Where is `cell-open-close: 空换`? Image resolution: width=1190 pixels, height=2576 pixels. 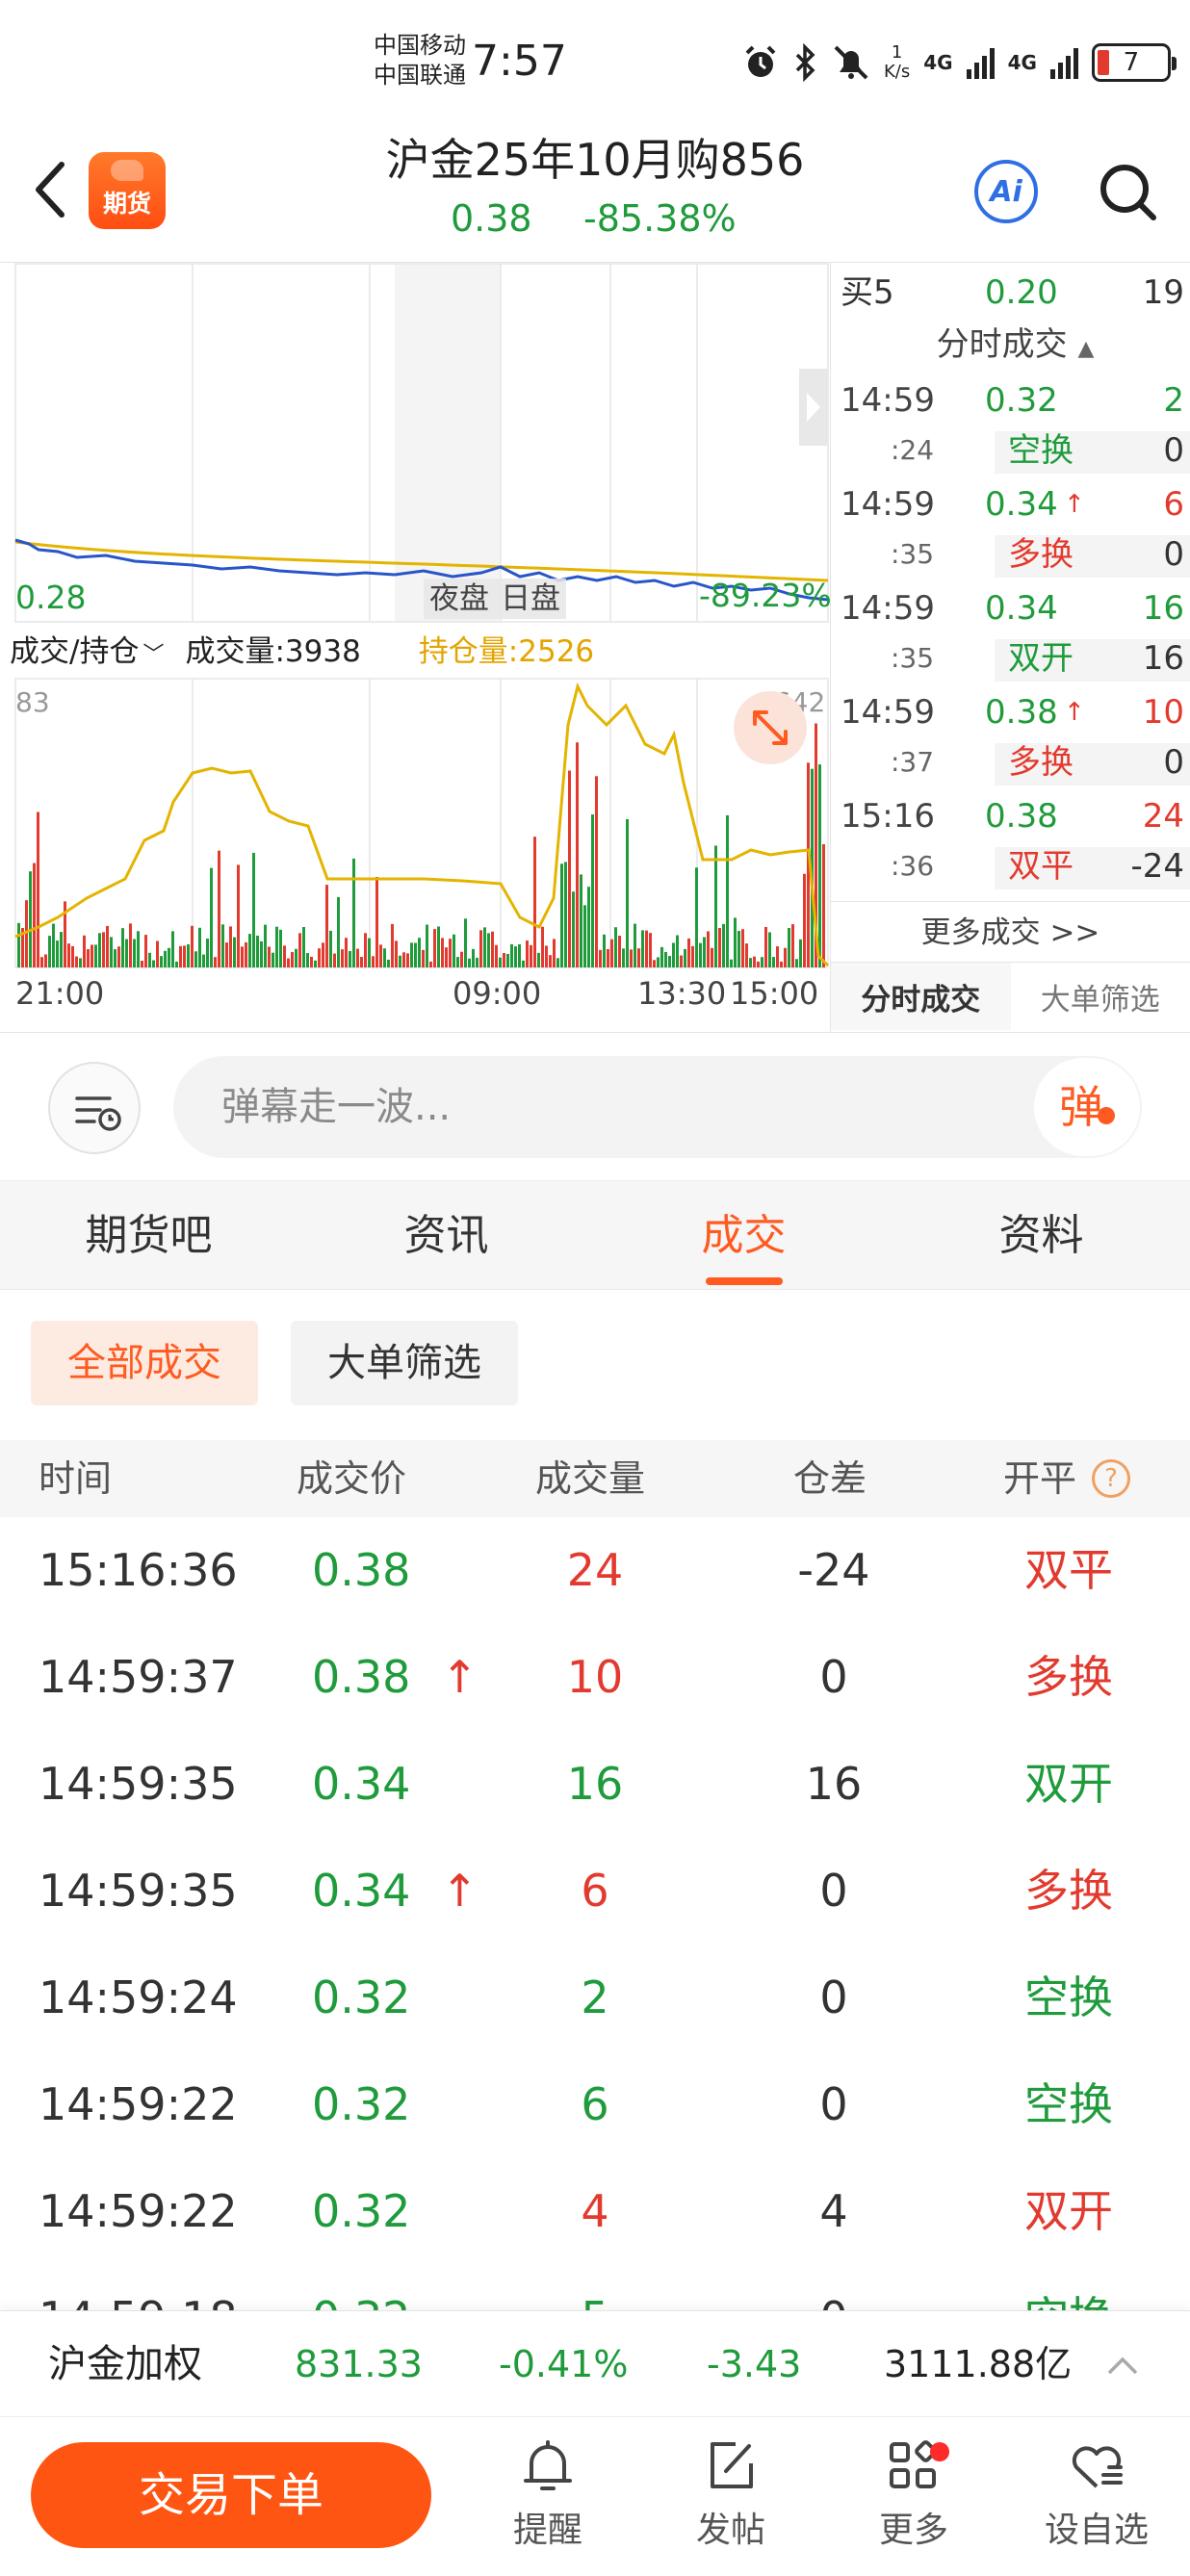
cell-open-close: 空换 is located at coordinates (1069, 2104).